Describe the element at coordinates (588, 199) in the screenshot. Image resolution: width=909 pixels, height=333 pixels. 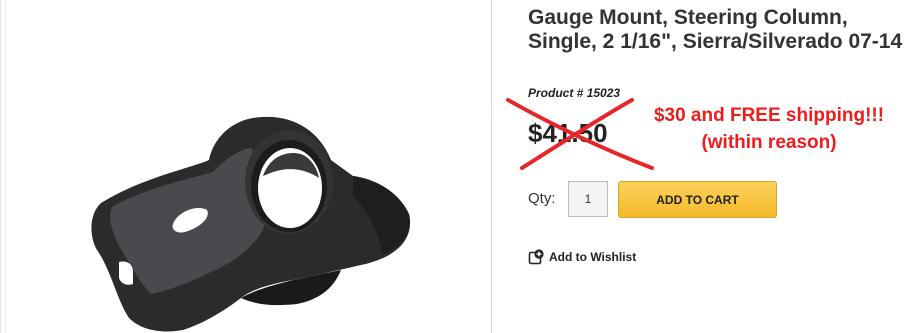
I see `qty-input` at that location.